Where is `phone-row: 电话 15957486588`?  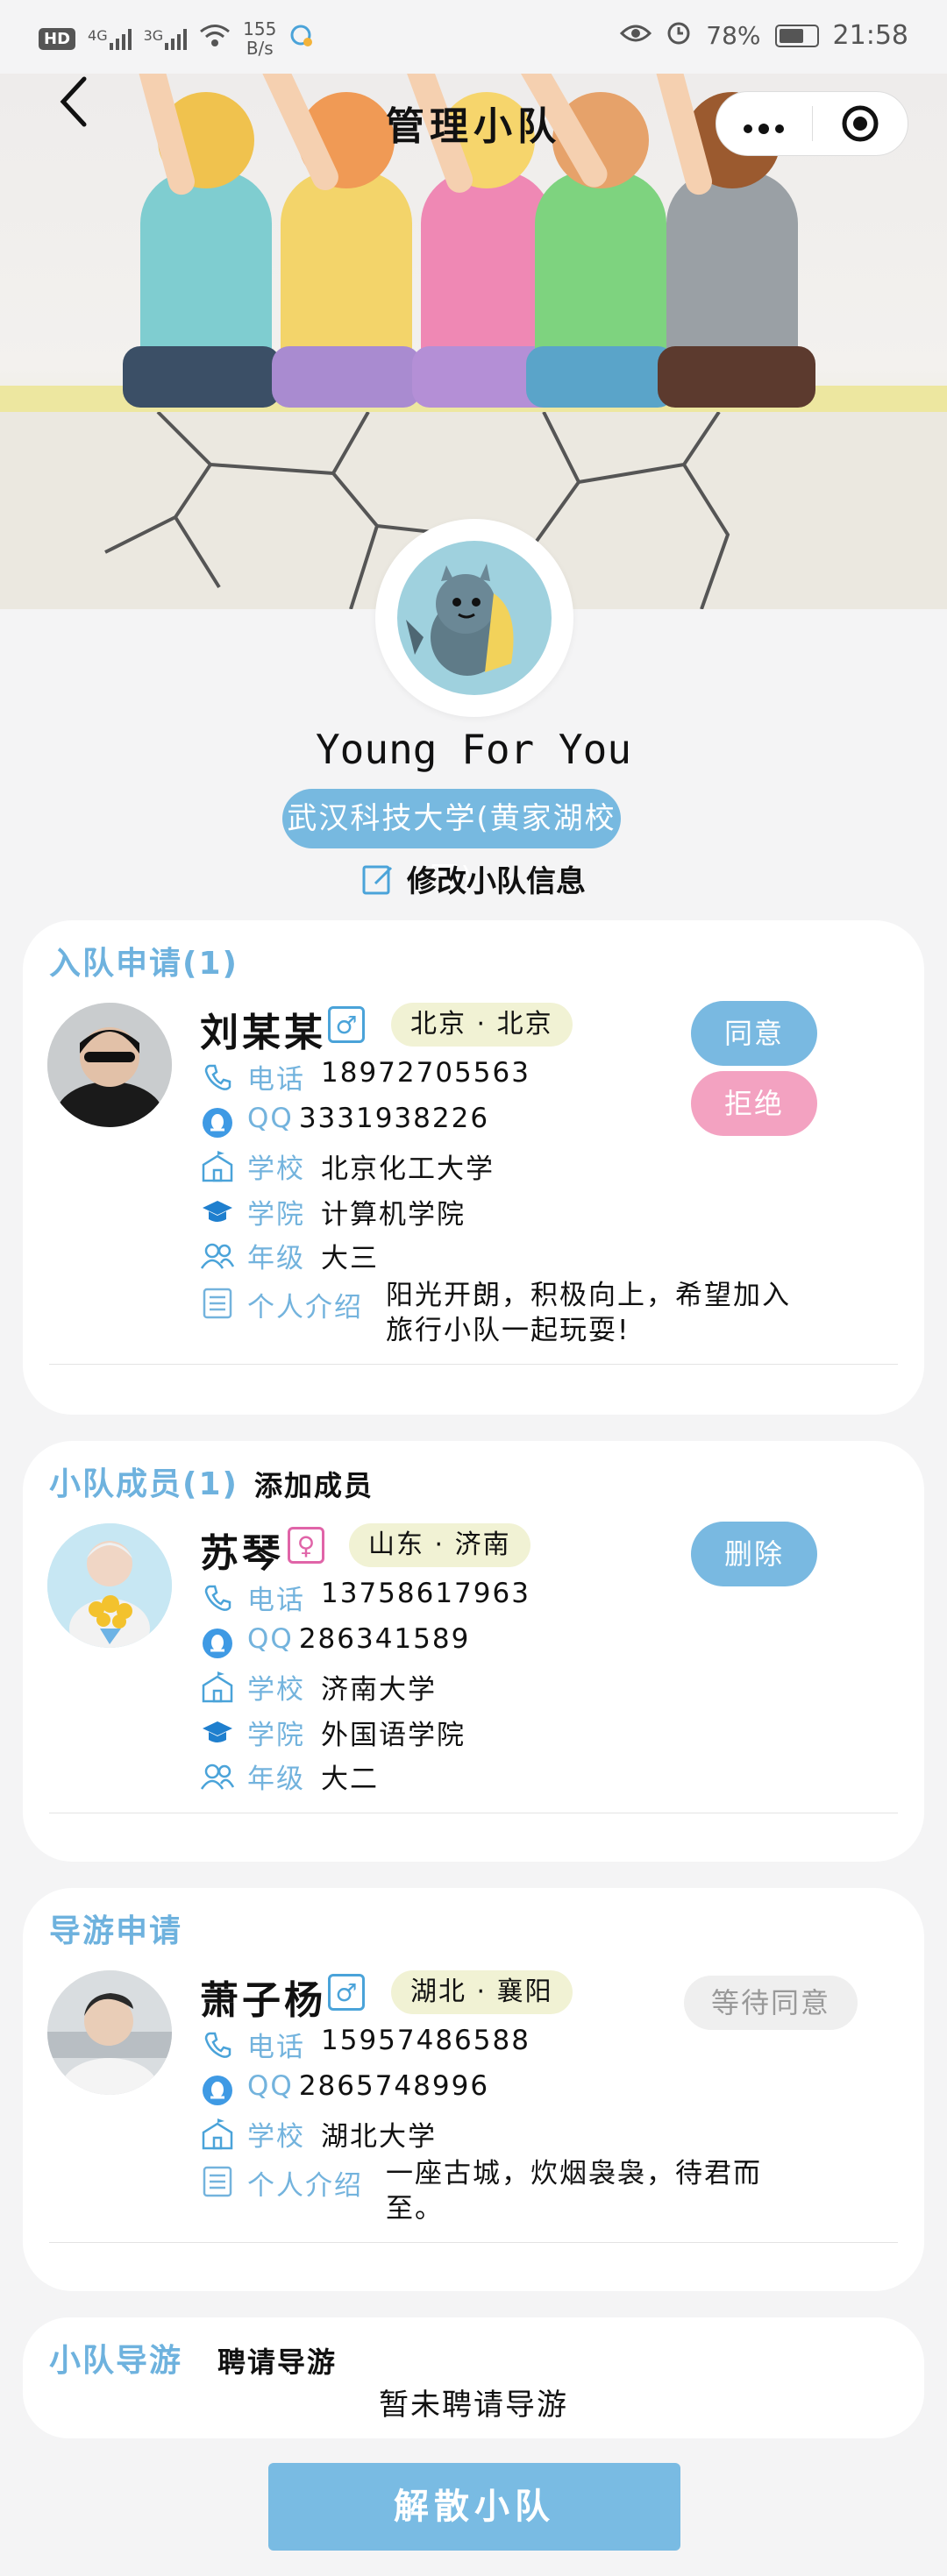 phone-row: 电话 15957486588 is located at coordinates (363, 2045).